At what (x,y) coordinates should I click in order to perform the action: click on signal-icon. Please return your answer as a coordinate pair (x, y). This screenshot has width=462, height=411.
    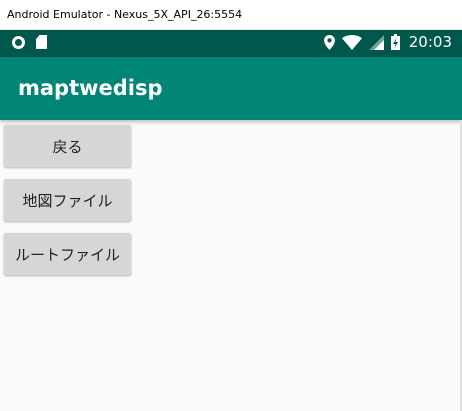
    Looking at the image, I should click on (376, 42).